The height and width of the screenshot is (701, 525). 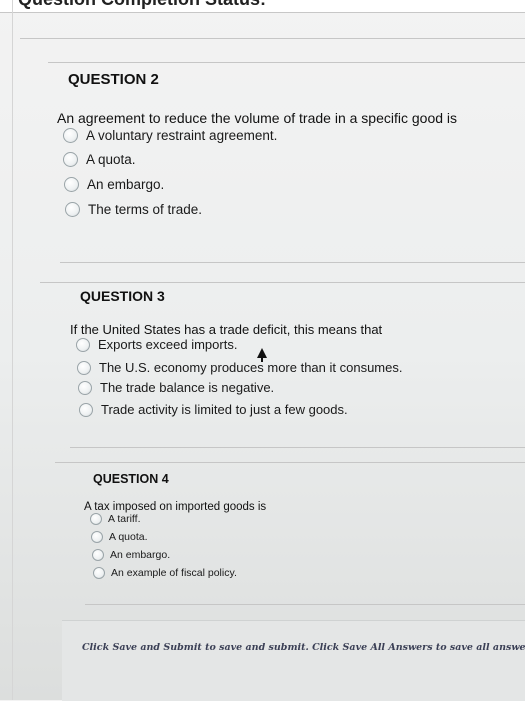 I want to click on answer-label: A tariff., so click(x=124, y=519).